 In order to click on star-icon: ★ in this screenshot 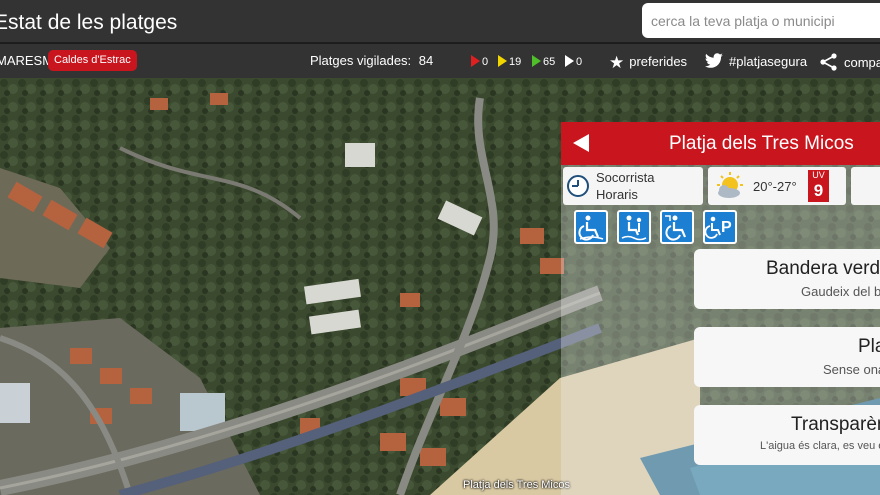, I will do `click(617, 62)`.